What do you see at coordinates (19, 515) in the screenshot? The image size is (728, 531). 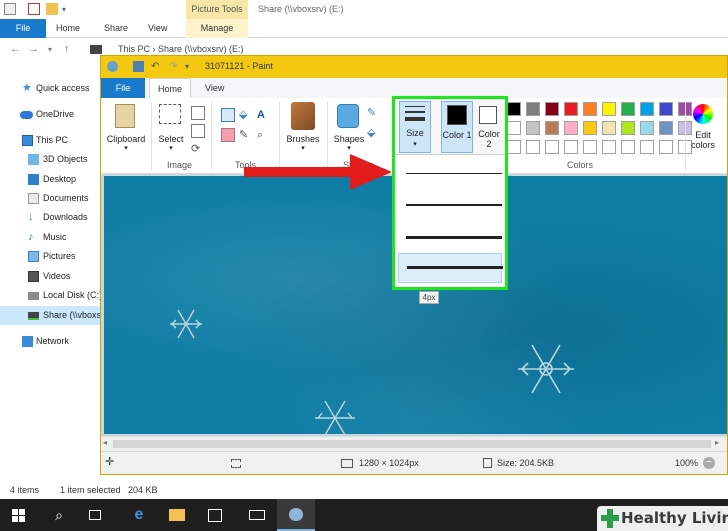 I see `start-button` at bounding box center [19, 515].